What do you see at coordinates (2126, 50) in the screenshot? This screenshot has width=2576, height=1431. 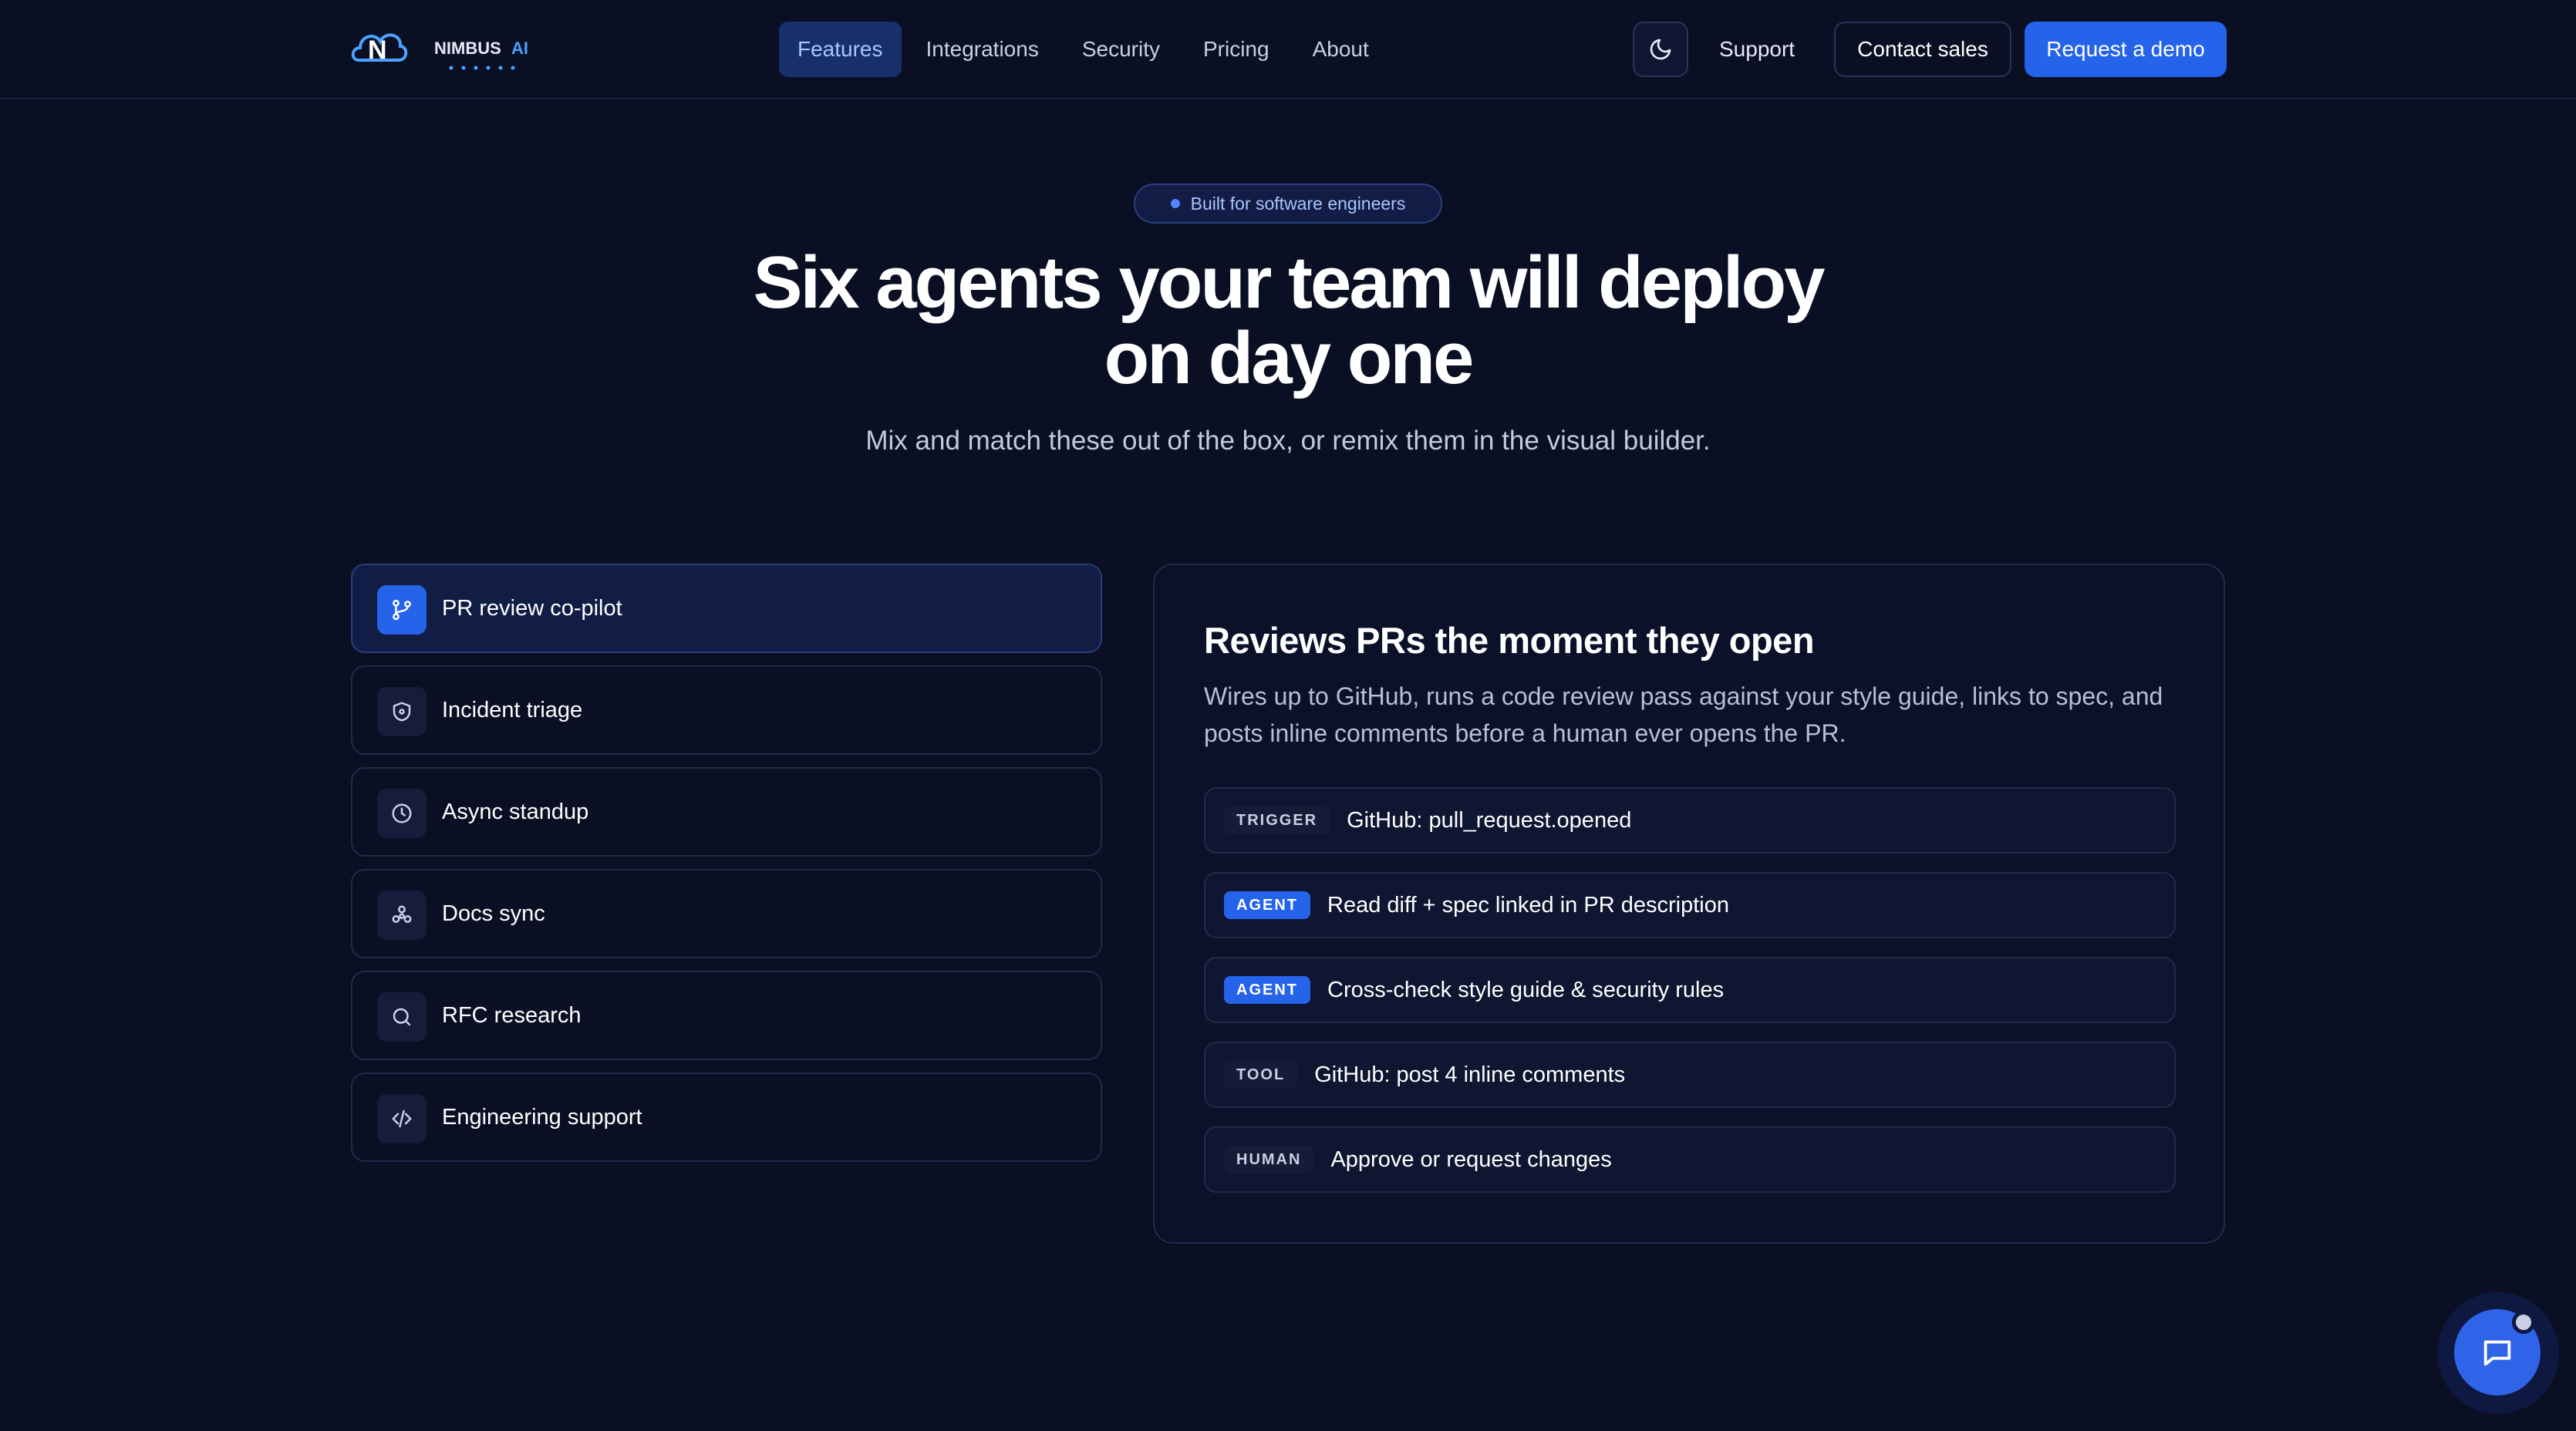 I see `request-demo-button: Request a demo` at bounding box center [2126, 50].